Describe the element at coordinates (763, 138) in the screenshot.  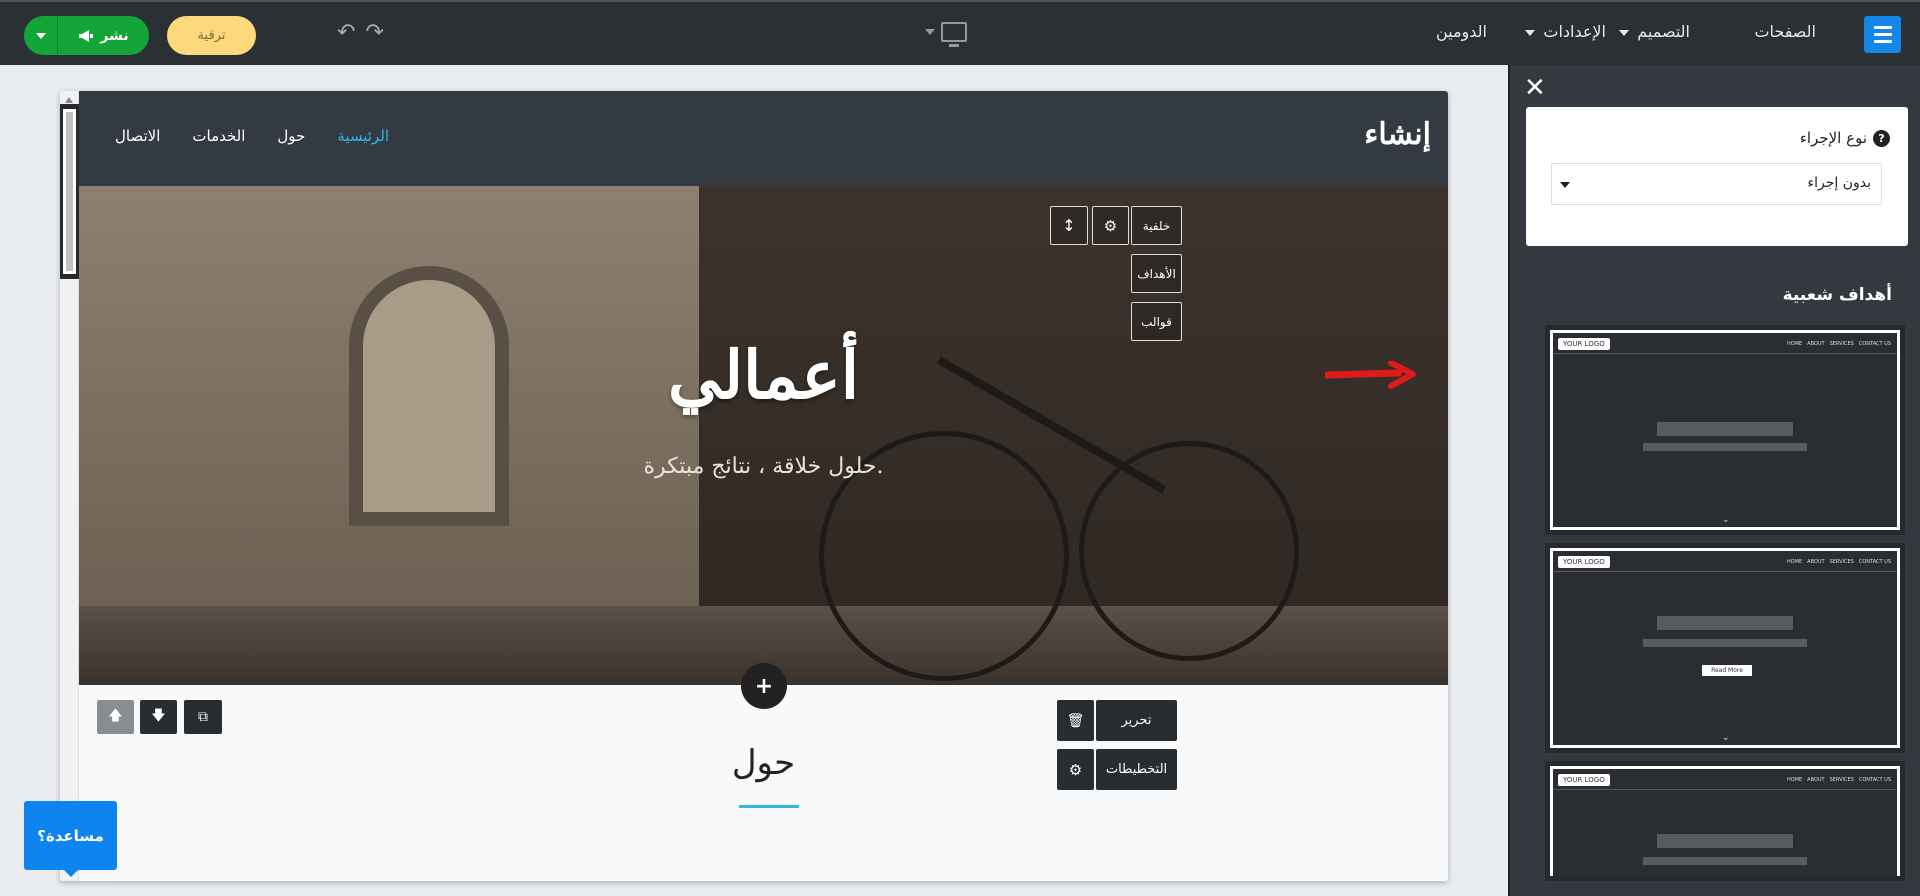
I see `site-header: إنشاء الرئيسية حول الخدمات الاتصال` at that location.